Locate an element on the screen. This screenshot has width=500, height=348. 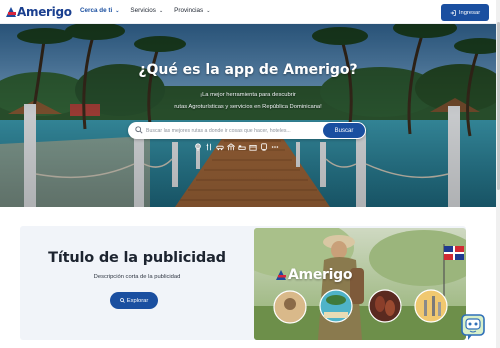
nav-item-label: Servicios is located at coordinates (143, 10).